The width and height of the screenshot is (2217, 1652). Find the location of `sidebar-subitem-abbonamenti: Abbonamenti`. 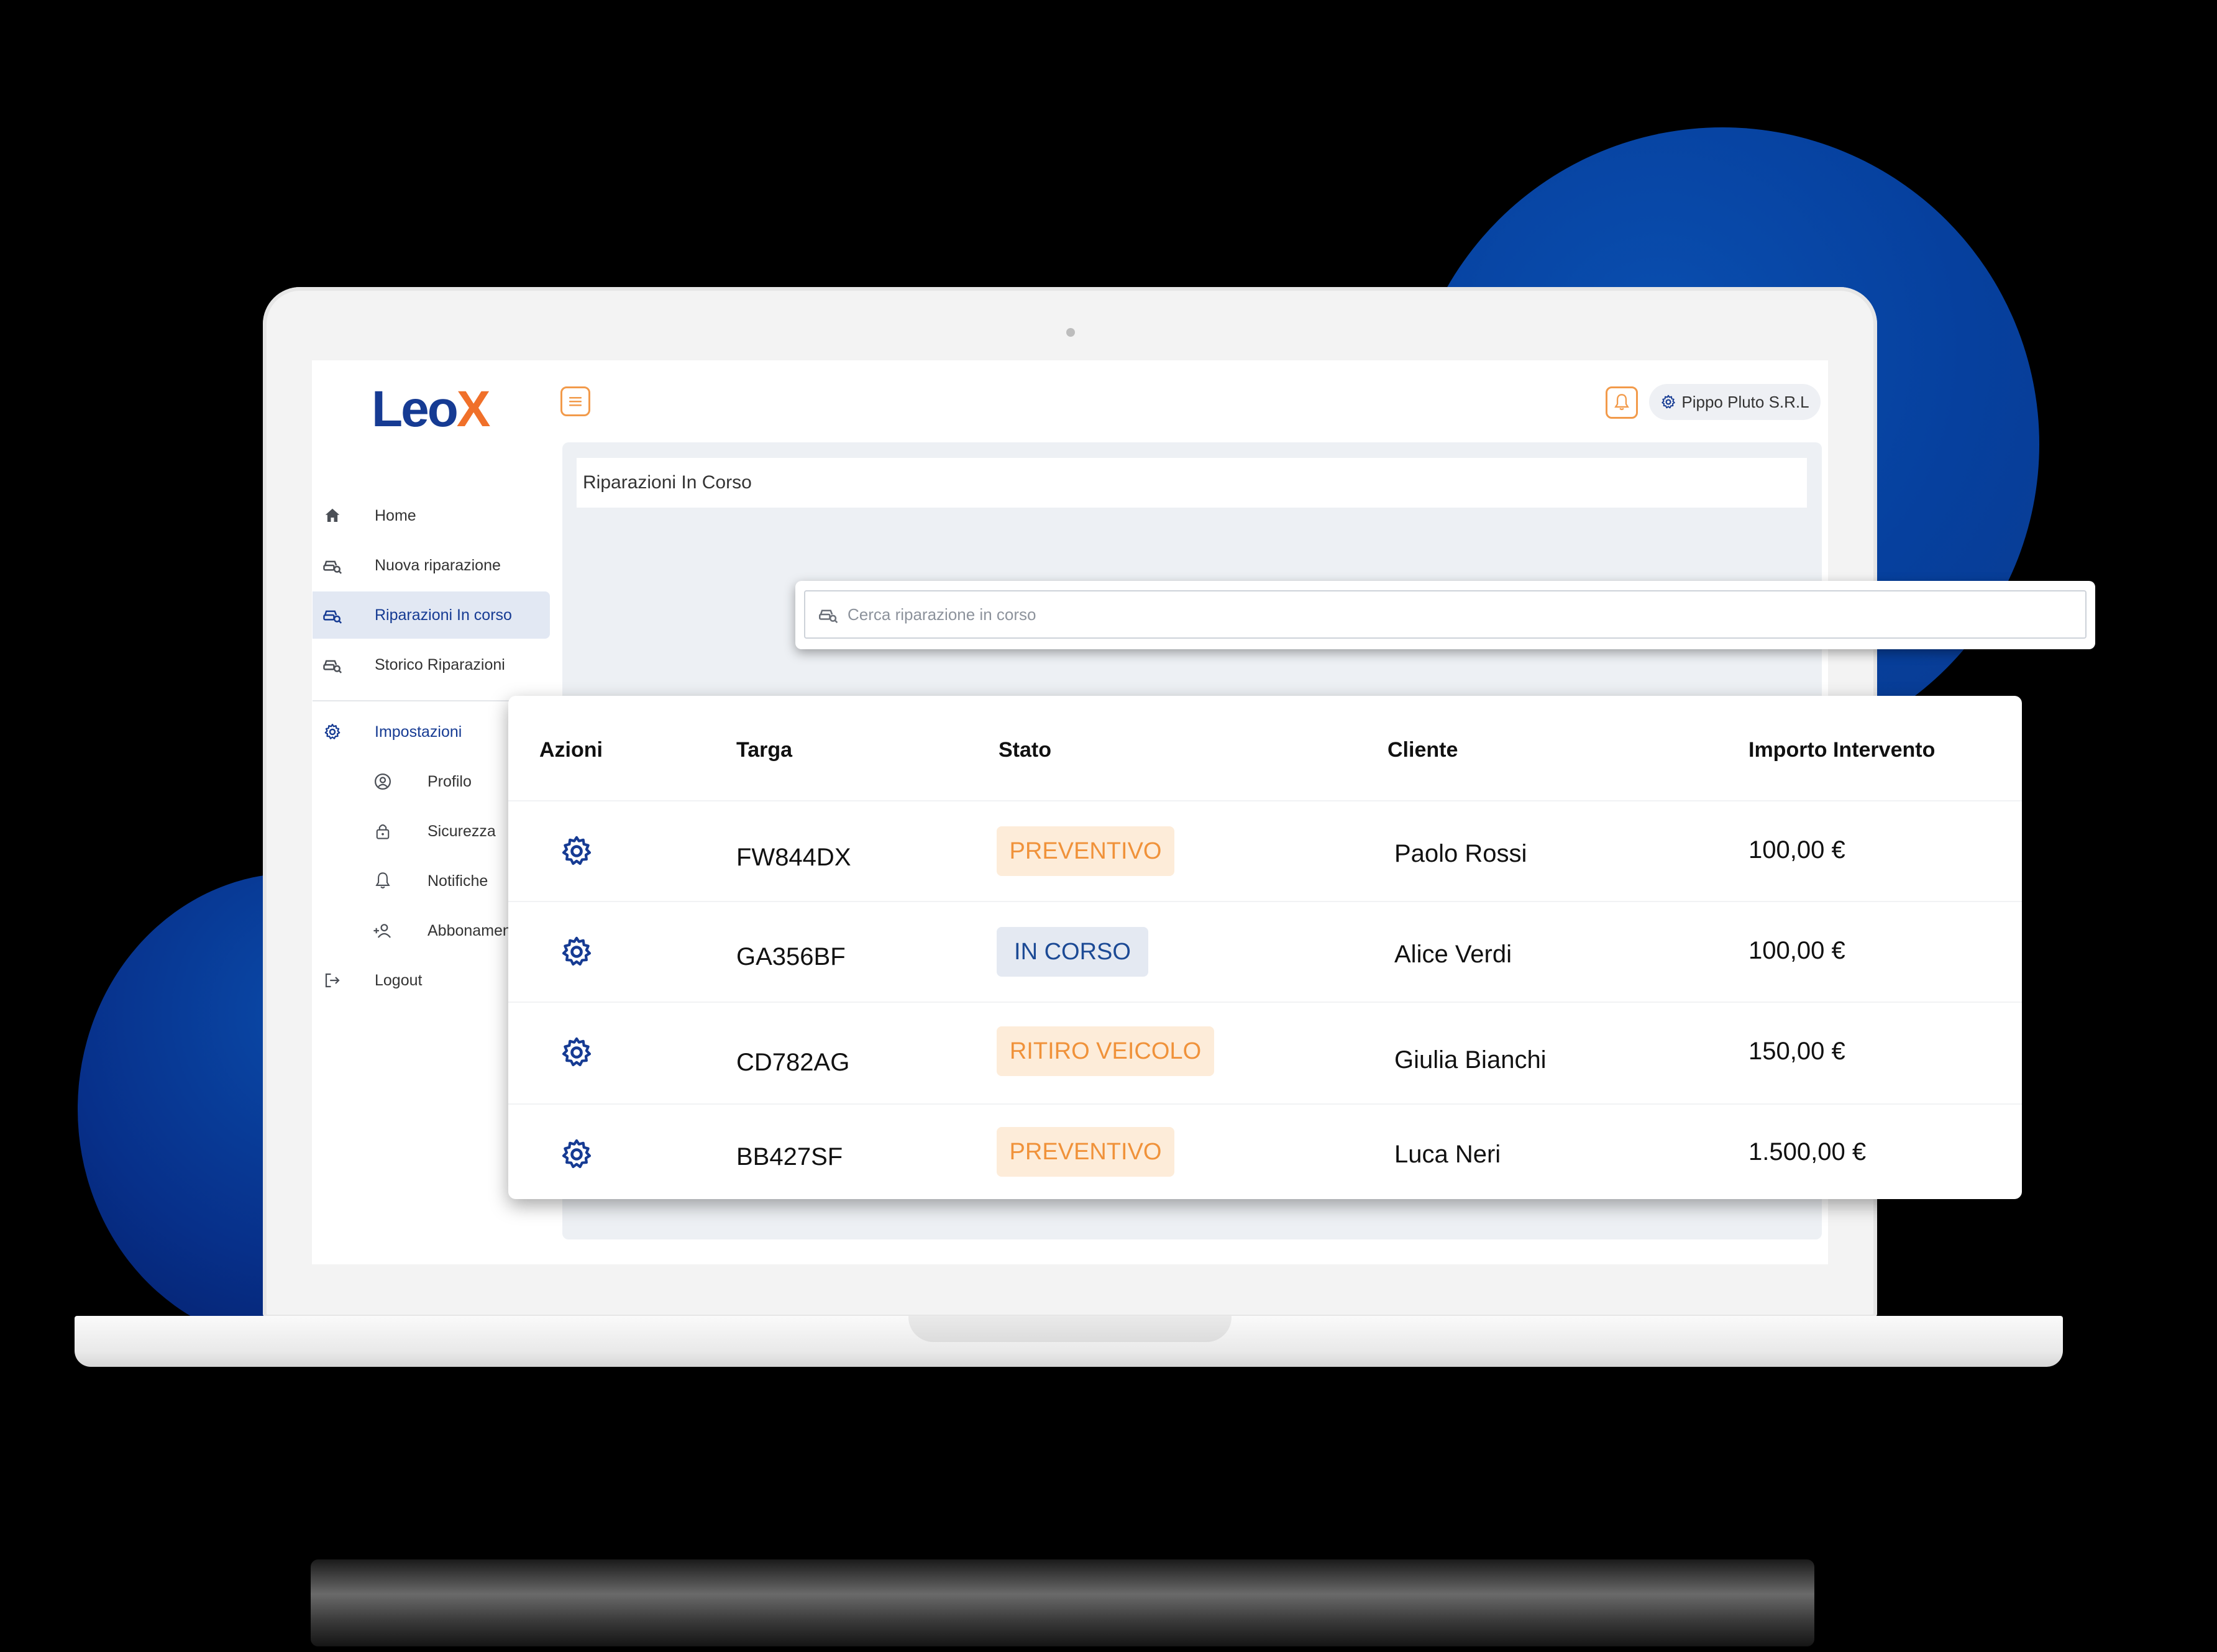

sidebar-subitem-abbonamenti: Abbonamenti is located at coordinates (437, 932).